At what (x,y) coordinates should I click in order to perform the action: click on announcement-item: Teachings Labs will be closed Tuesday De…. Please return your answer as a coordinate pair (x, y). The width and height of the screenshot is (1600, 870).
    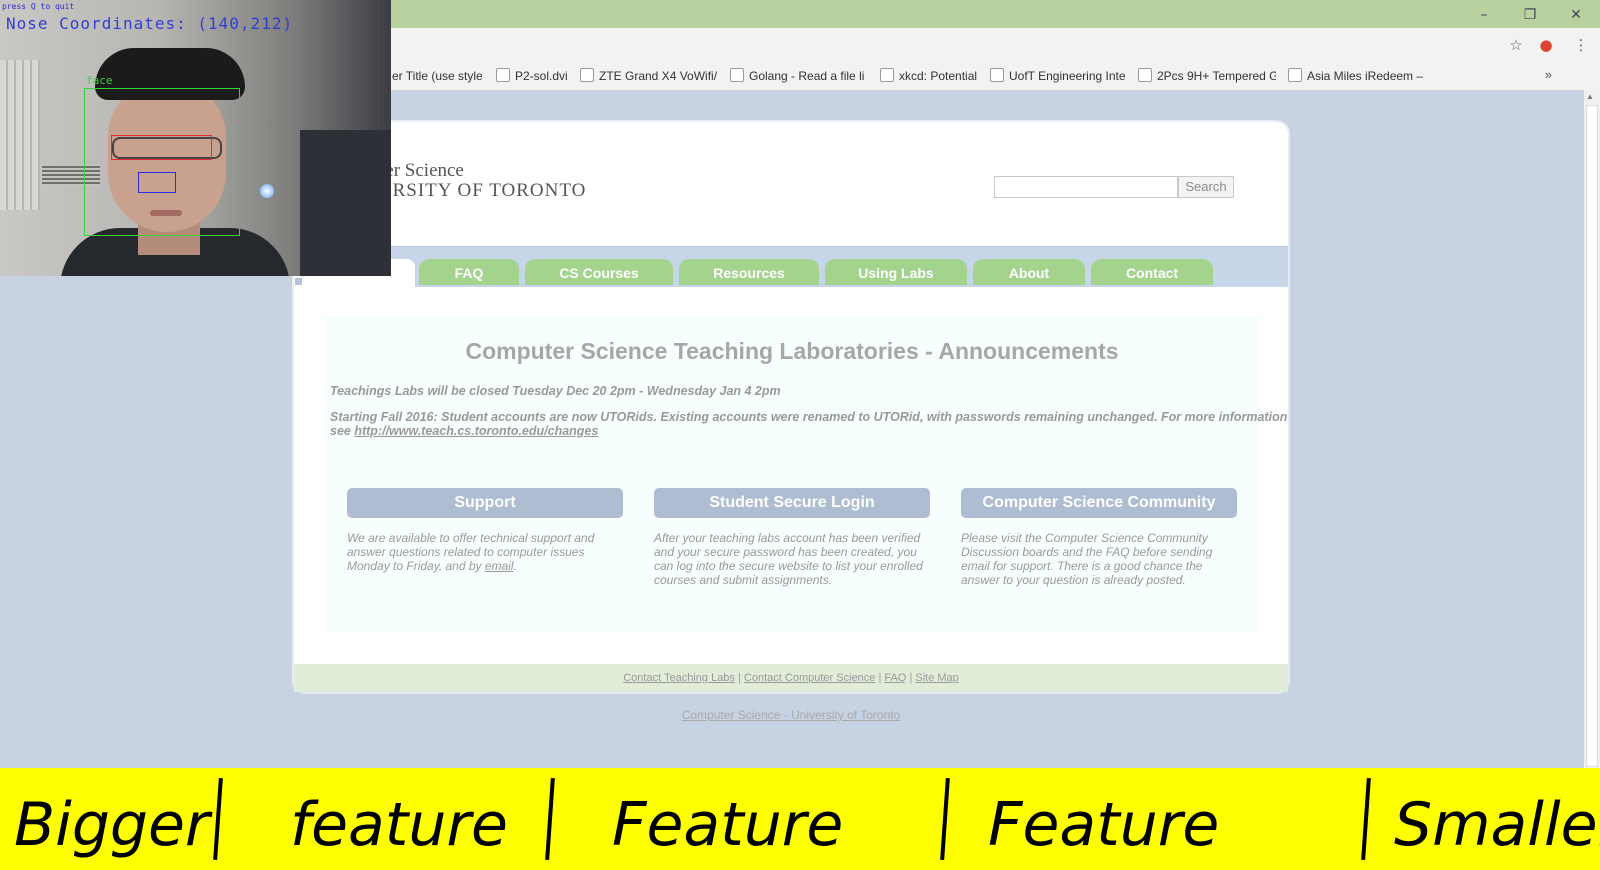
    Looking at the image, I should click on (555, 391).